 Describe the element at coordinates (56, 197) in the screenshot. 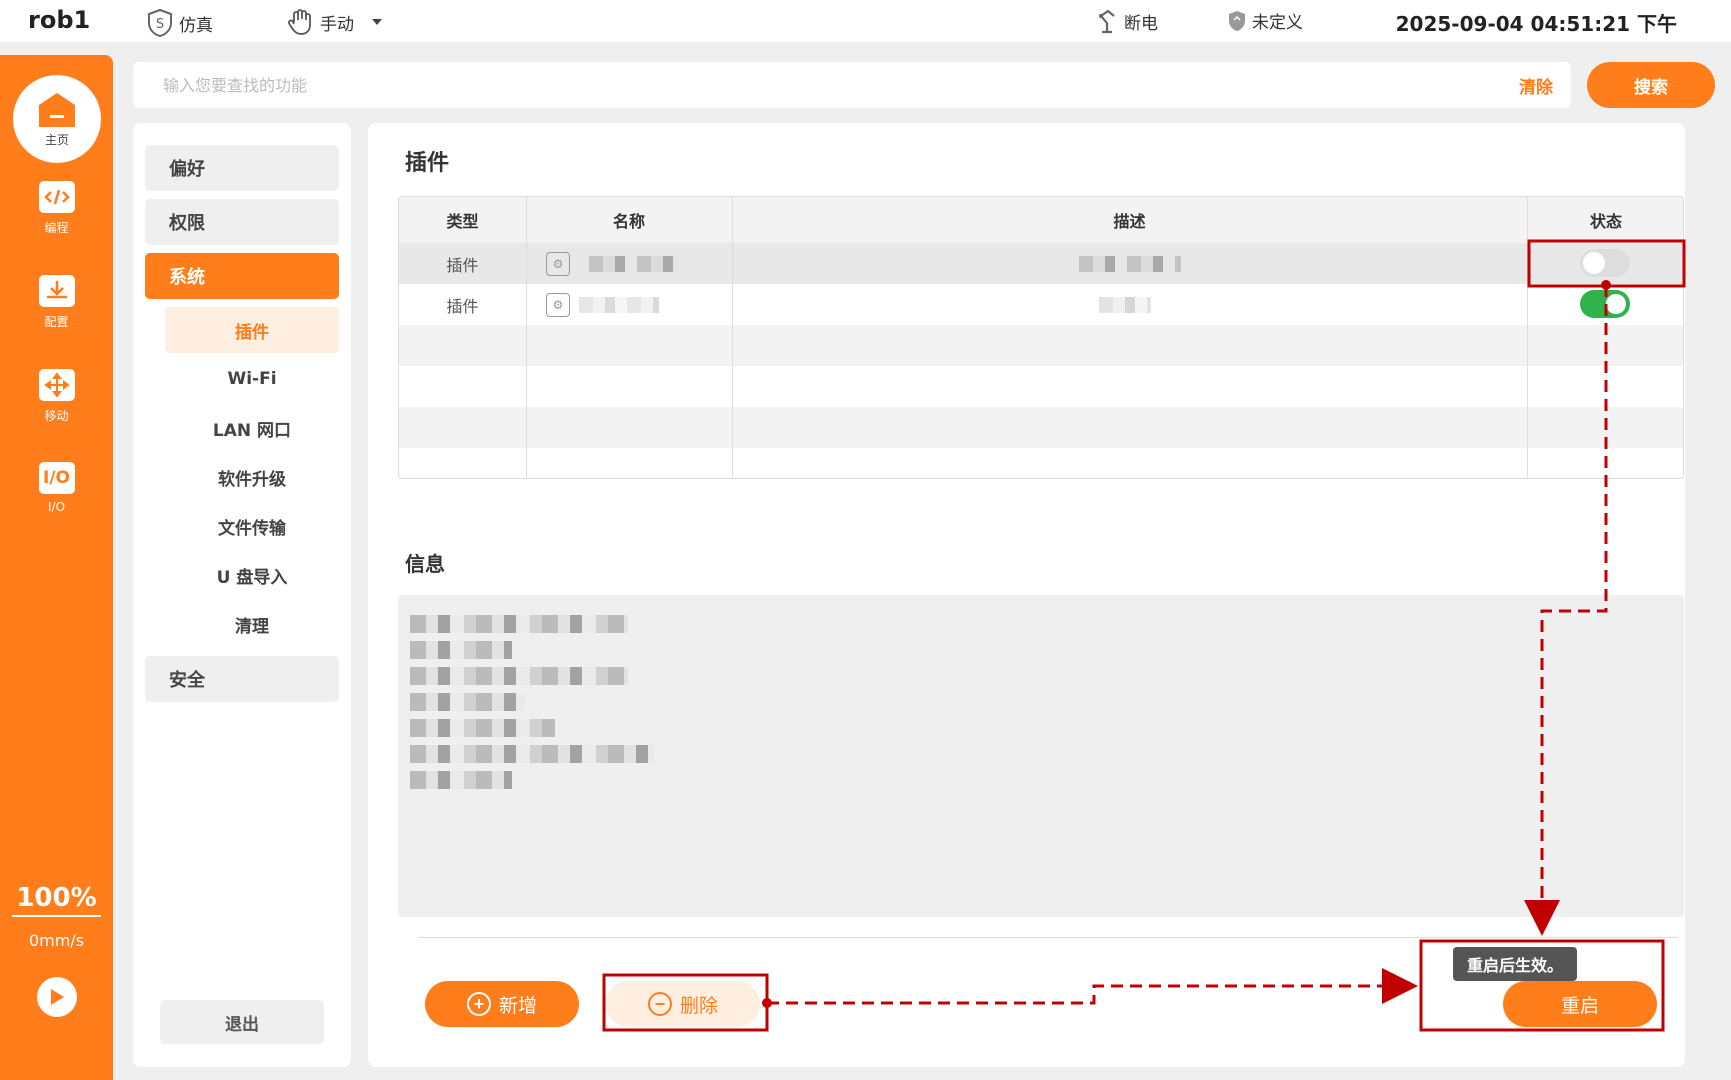

I see `code-icon` at that location.